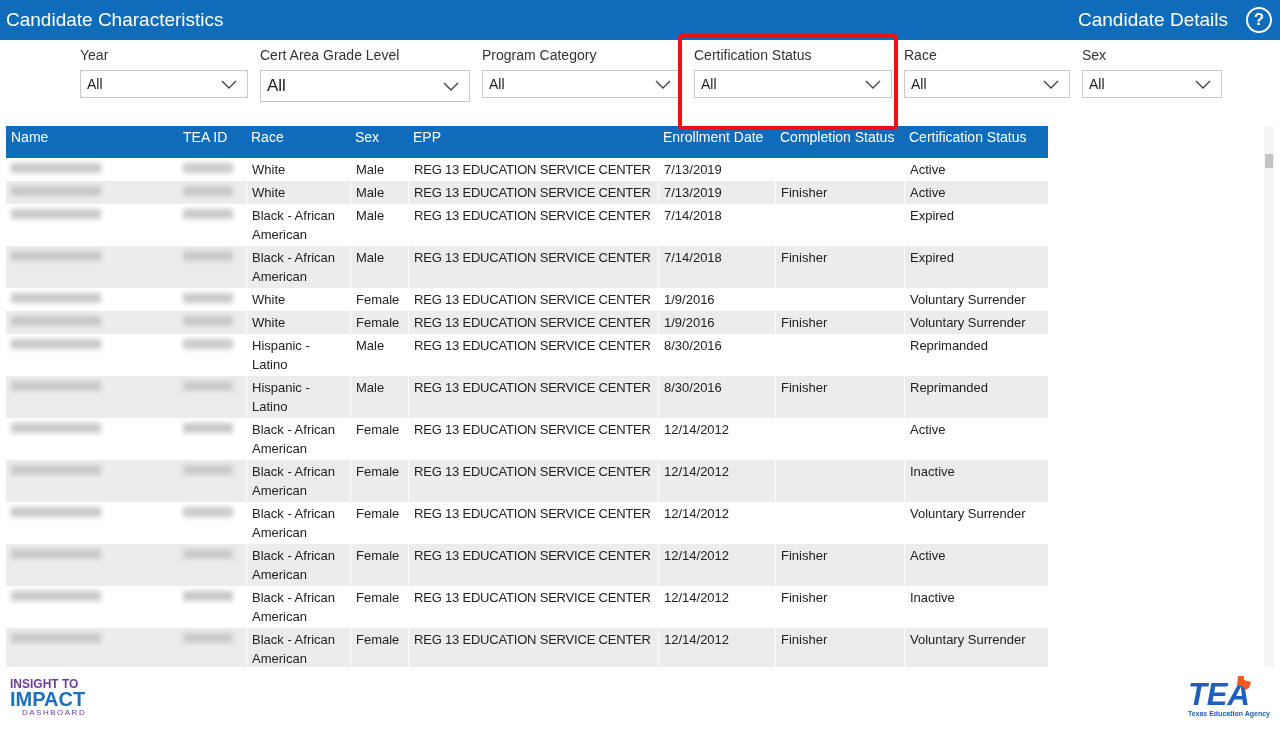  What do you see at coordinates (298, 142) in the screenshot?
I see `column-header: Race` at bounding box center [298, 142].